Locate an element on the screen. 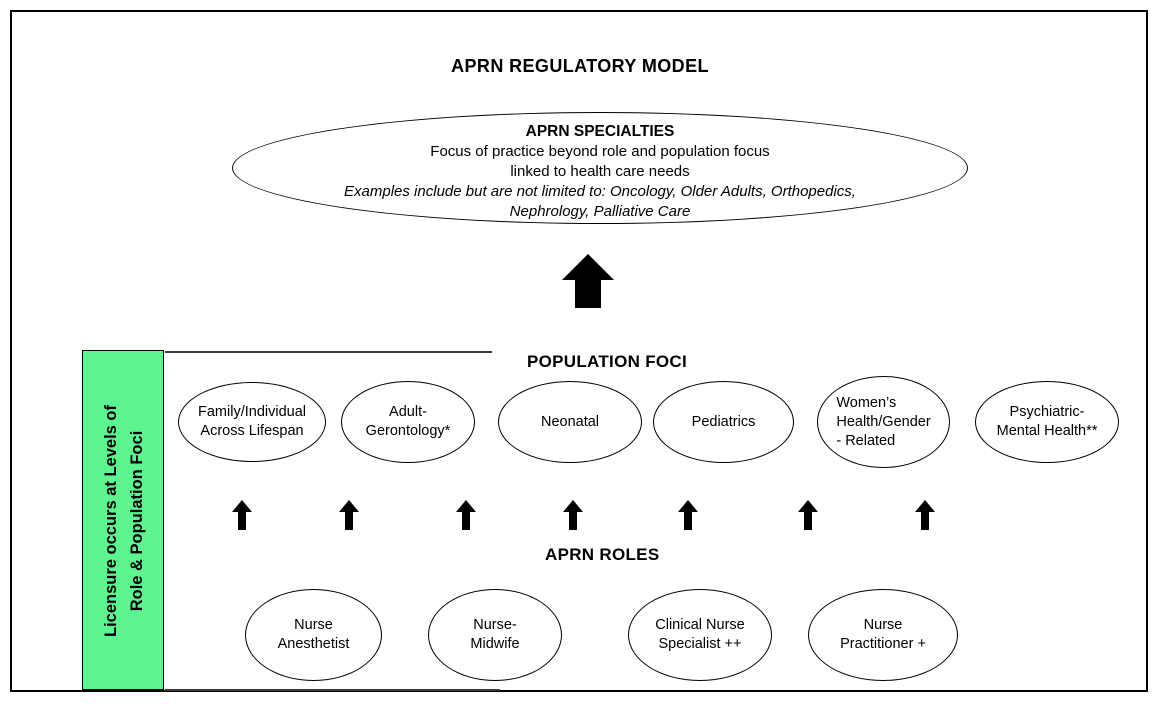 This screenshot has height=704, width=1160. role-node-label: Nurse- Midwife is located at coordinates (495, 634).